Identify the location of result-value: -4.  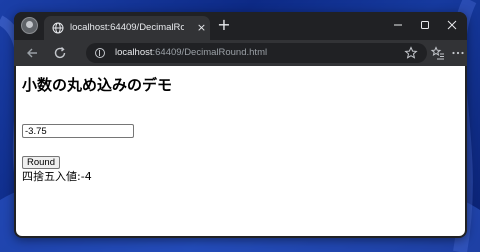
(86, 176).